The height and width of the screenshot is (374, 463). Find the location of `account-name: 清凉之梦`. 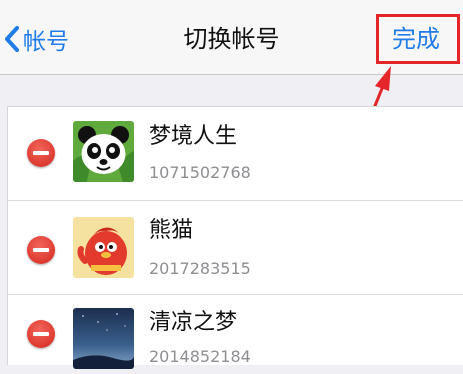

account-name: 清凉之梦 is located at coordinates (193, 322).